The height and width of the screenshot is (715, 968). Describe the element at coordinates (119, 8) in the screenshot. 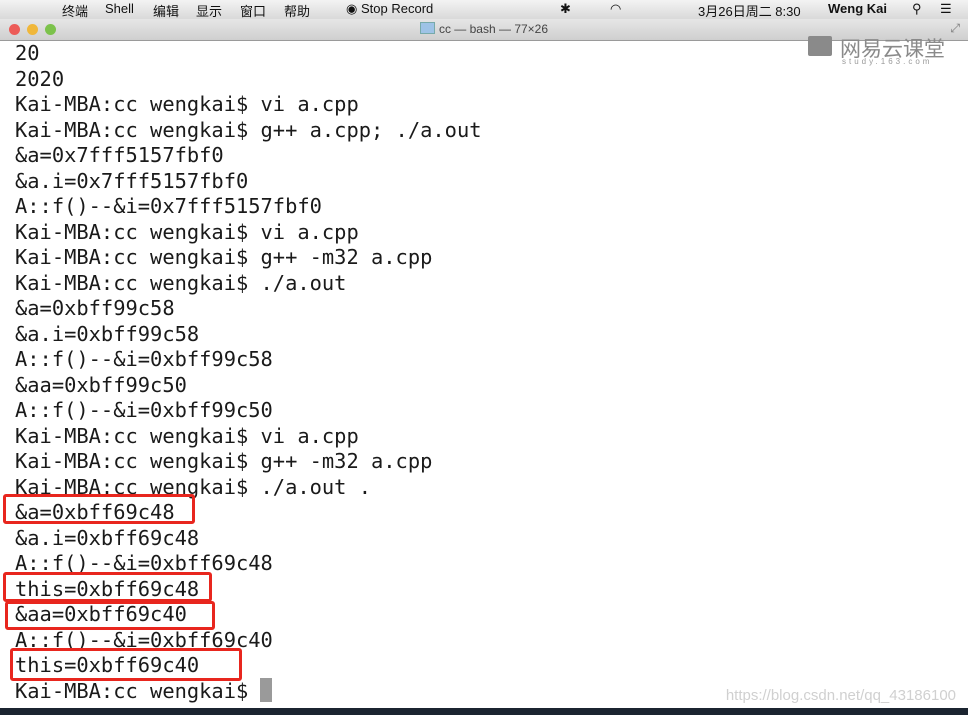

I see `menu-shell: Shell` at that location.